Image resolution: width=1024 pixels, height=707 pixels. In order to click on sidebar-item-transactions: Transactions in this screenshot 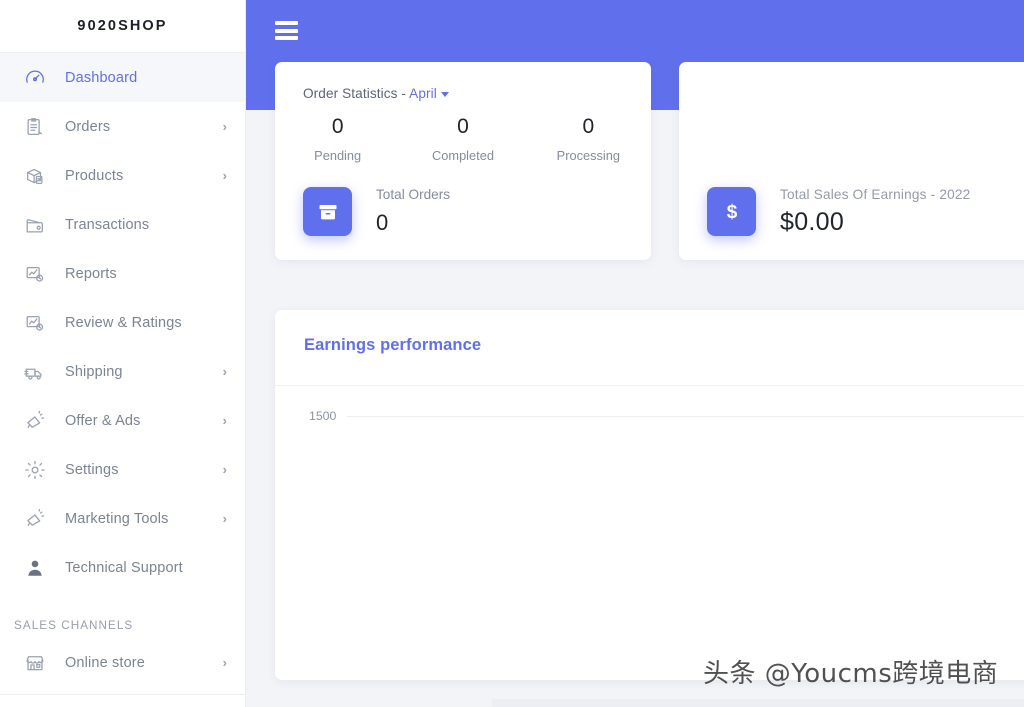, I will do `click(122, 224)`.